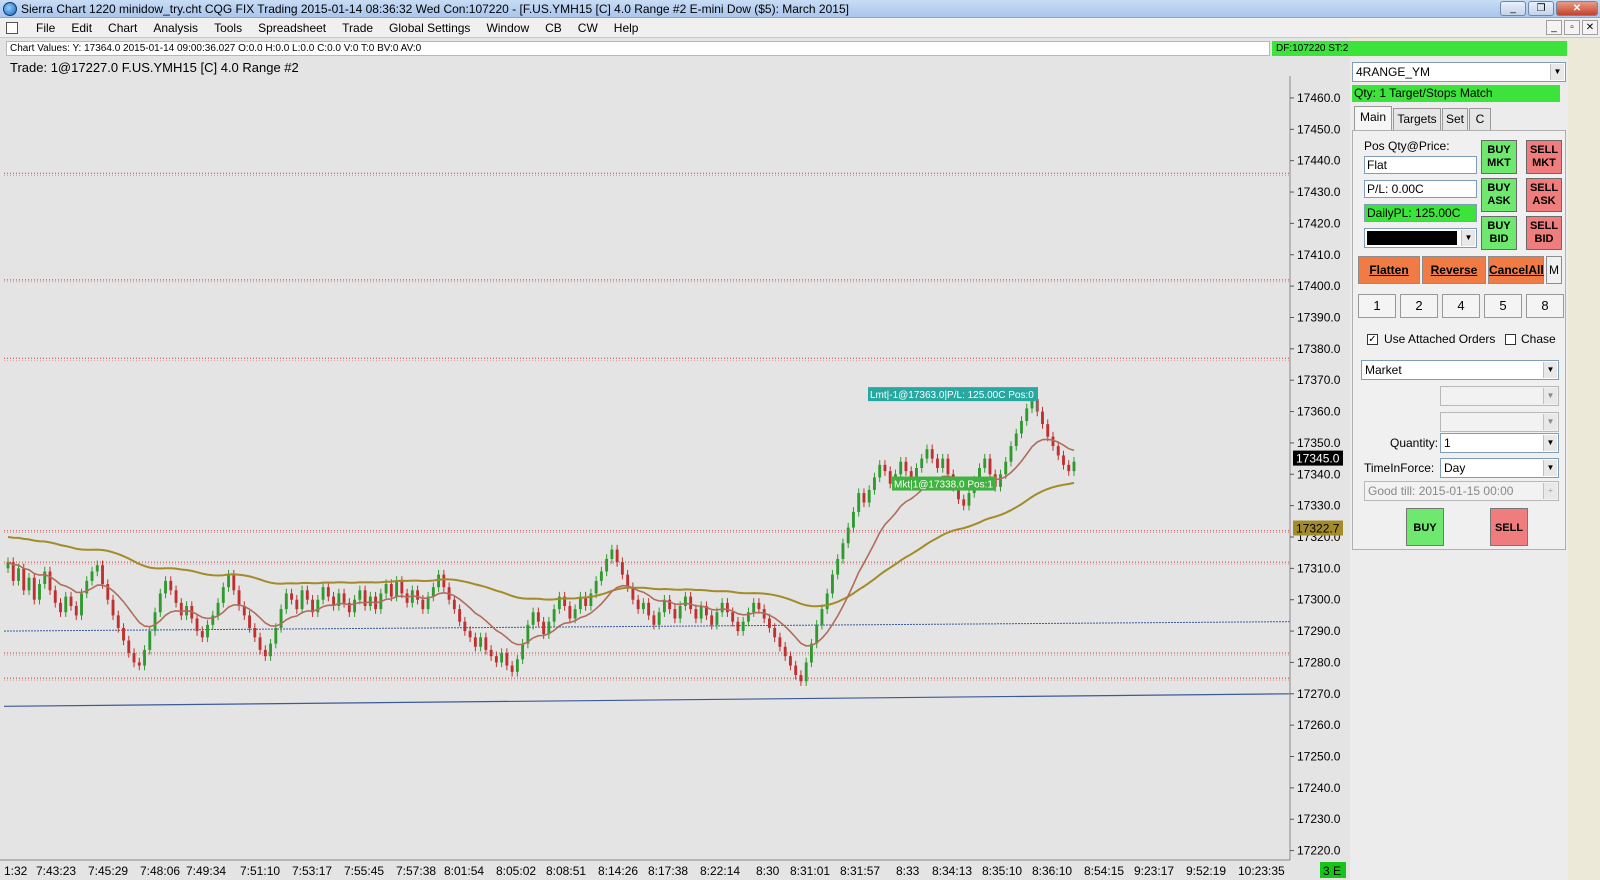  I want to click on sell-market-button: SELL MKT, so click(1544, 157).